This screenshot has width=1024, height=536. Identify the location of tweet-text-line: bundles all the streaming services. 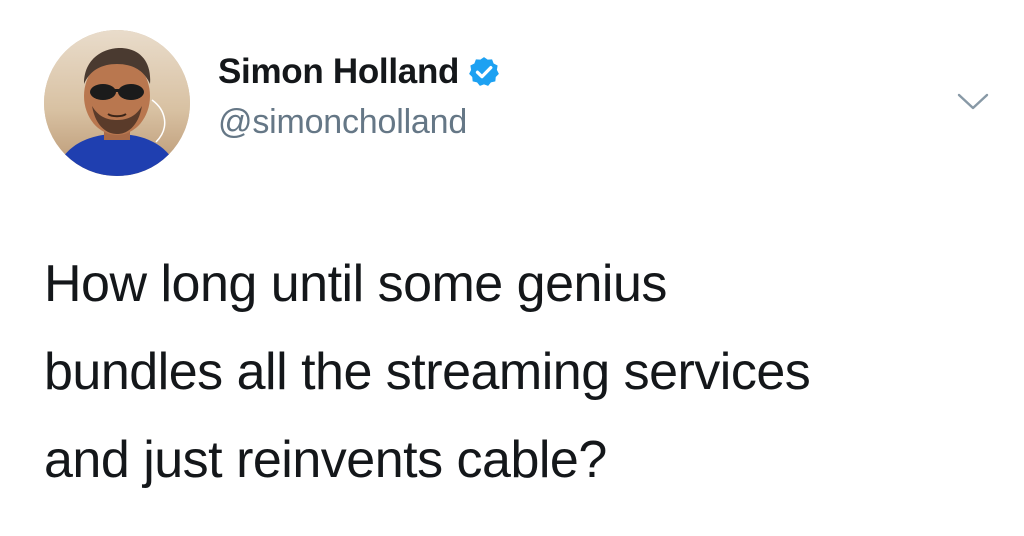
(427, 372).